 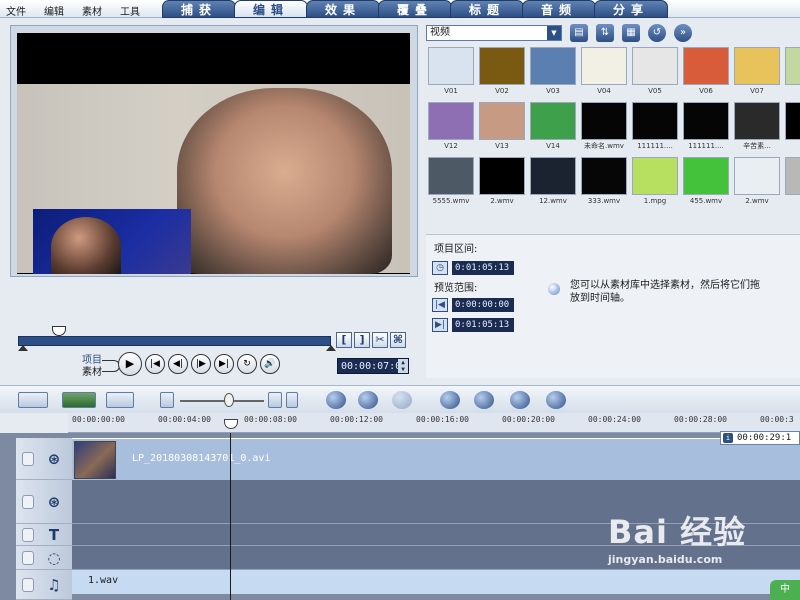 I want to click on library-manager-icon: ▦, so click(x=631, y=33).